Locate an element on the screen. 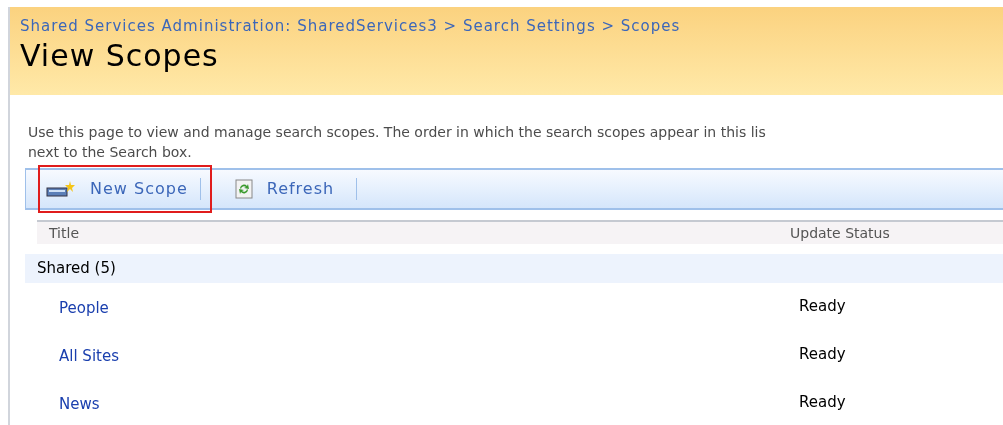 Image resolution: width=1003 pixels, height=425 pixels. column-header: Update Status is located at coordinates (840, 233).